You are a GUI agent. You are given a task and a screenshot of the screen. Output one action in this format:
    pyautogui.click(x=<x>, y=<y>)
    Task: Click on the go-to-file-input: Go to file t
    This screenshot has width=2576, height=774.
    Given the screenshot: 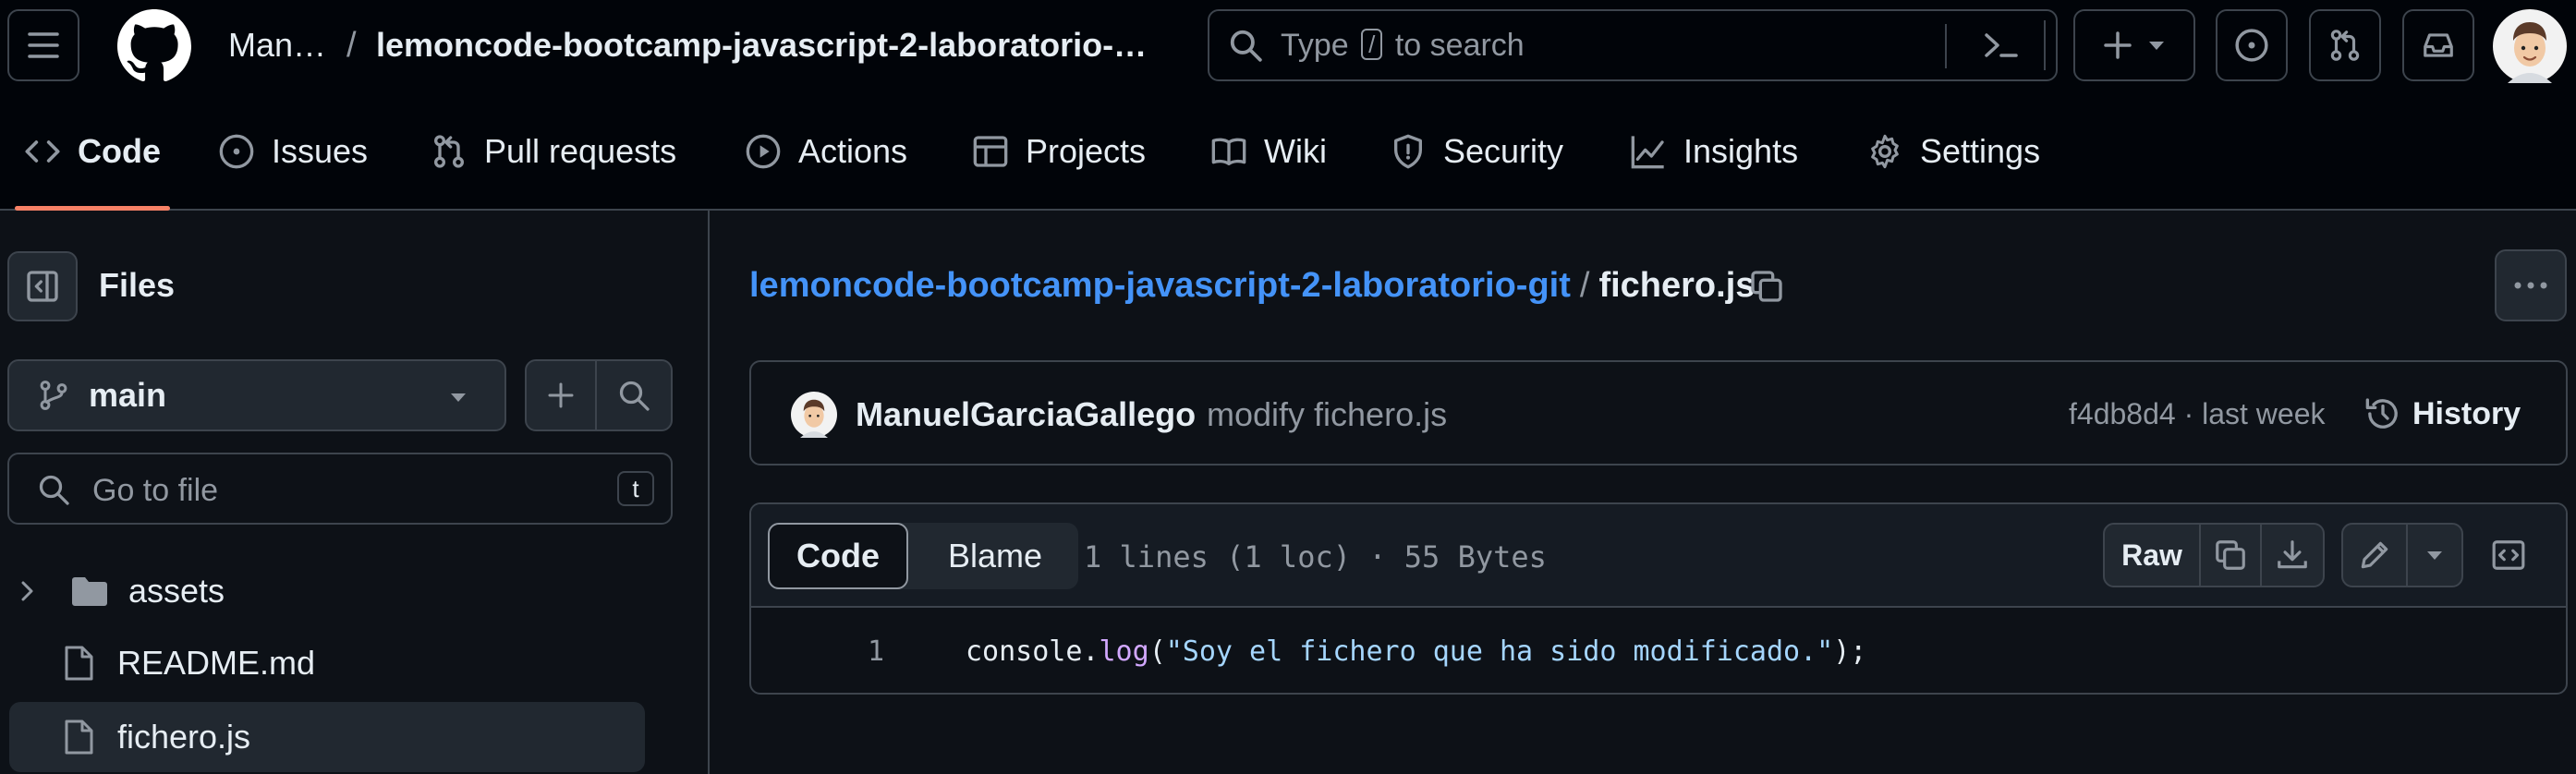 What is the action you would take?
    pyautogui.click(x=340, y=489)
    